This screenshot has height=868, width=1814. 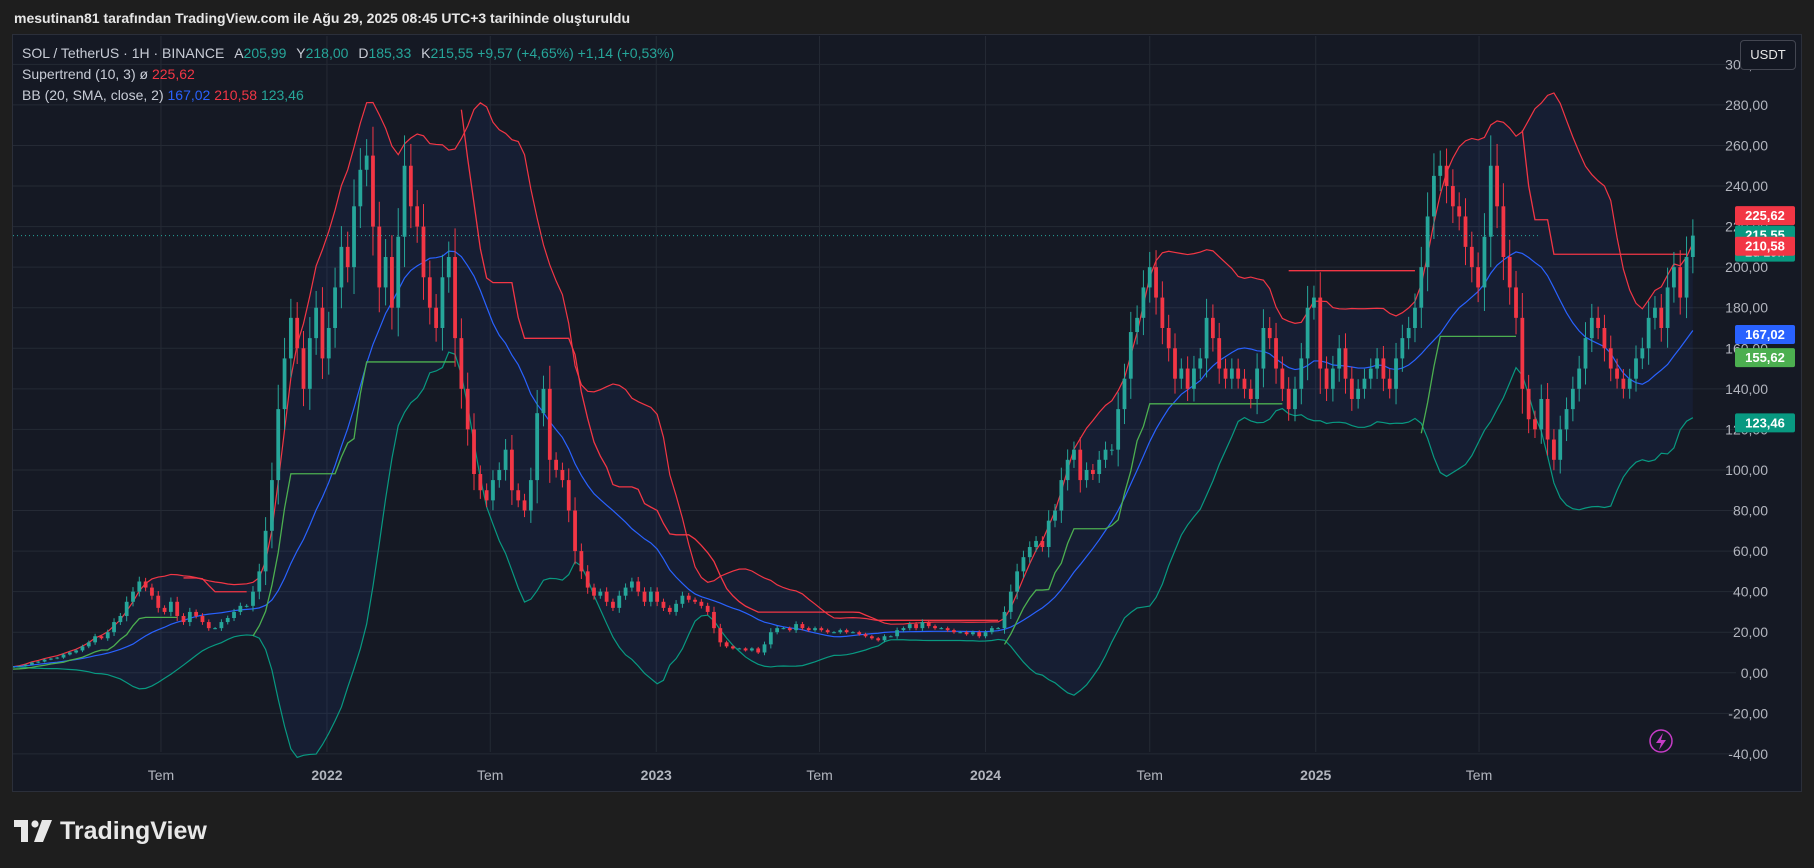 I want to click on x-tick-label: Tem, so click(x=1479, y=775).